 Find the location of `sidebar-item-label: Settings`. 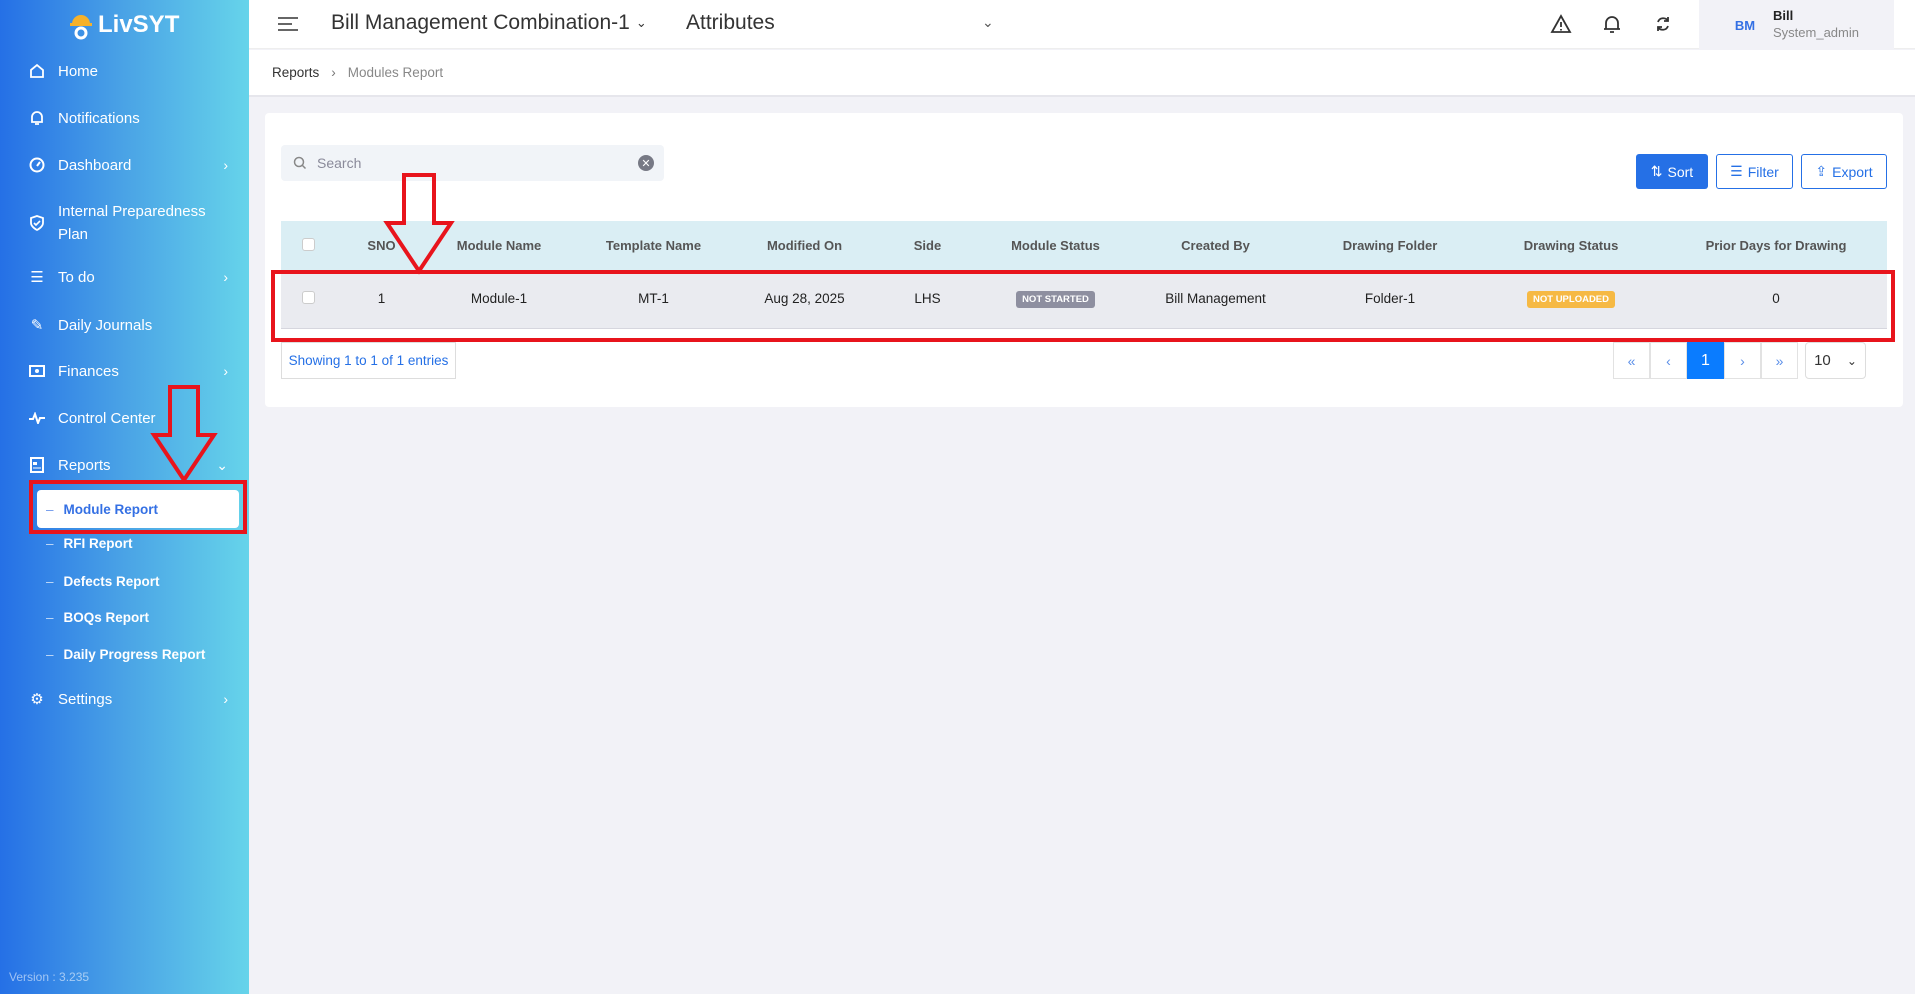

sidebar-item-label: Settings is located at coordinates (85, 699).